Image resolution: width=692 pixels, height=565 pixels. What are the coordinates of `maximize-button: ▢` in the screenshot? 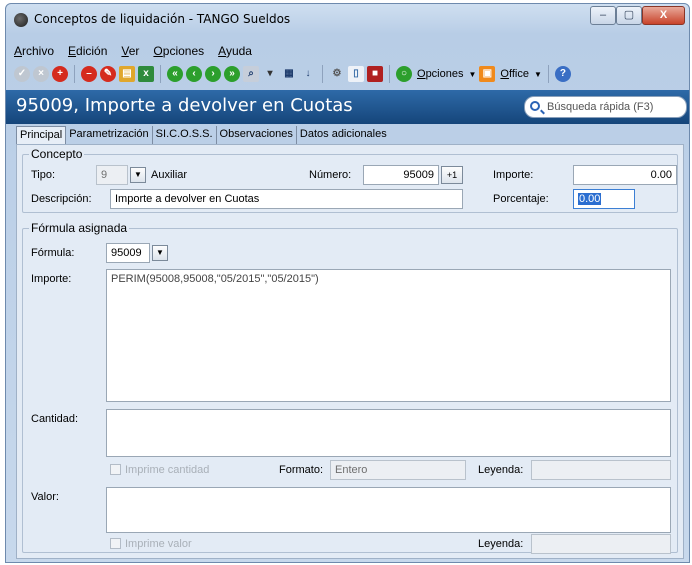 It's located at (629, 15).